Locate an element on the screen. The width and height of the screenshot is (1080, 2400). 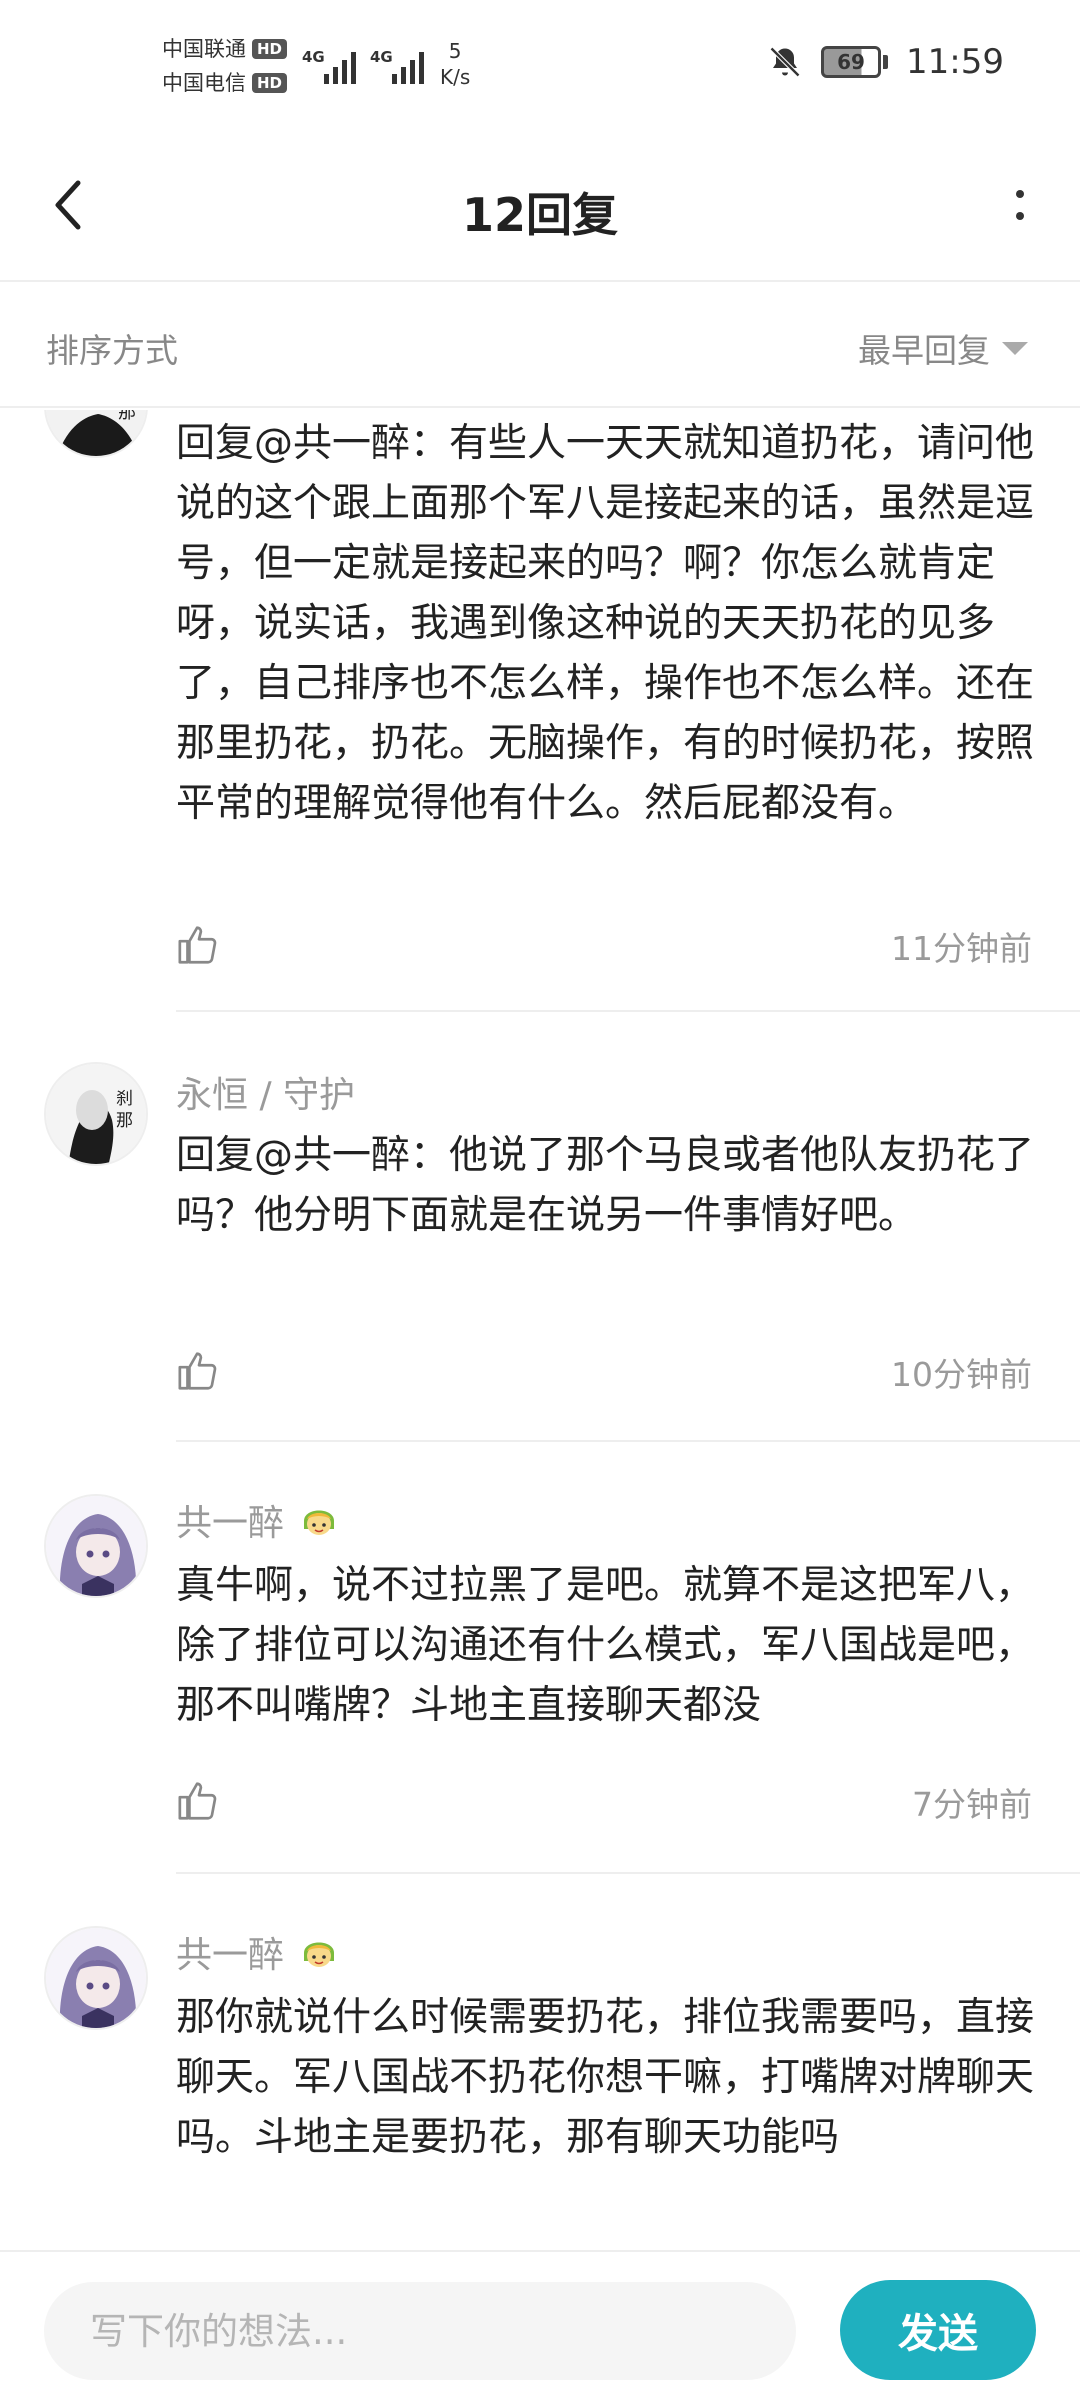
status-right: 69 11:59 is located at coordinates (885, 62).